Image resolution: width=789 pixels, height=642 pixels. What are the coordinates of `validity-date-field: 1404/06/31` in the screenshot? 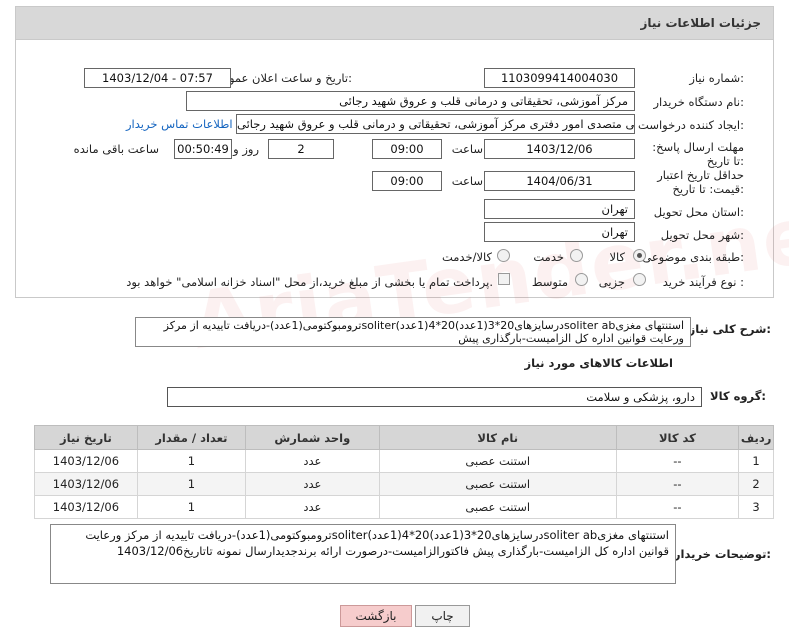 It's located at (559, 181).